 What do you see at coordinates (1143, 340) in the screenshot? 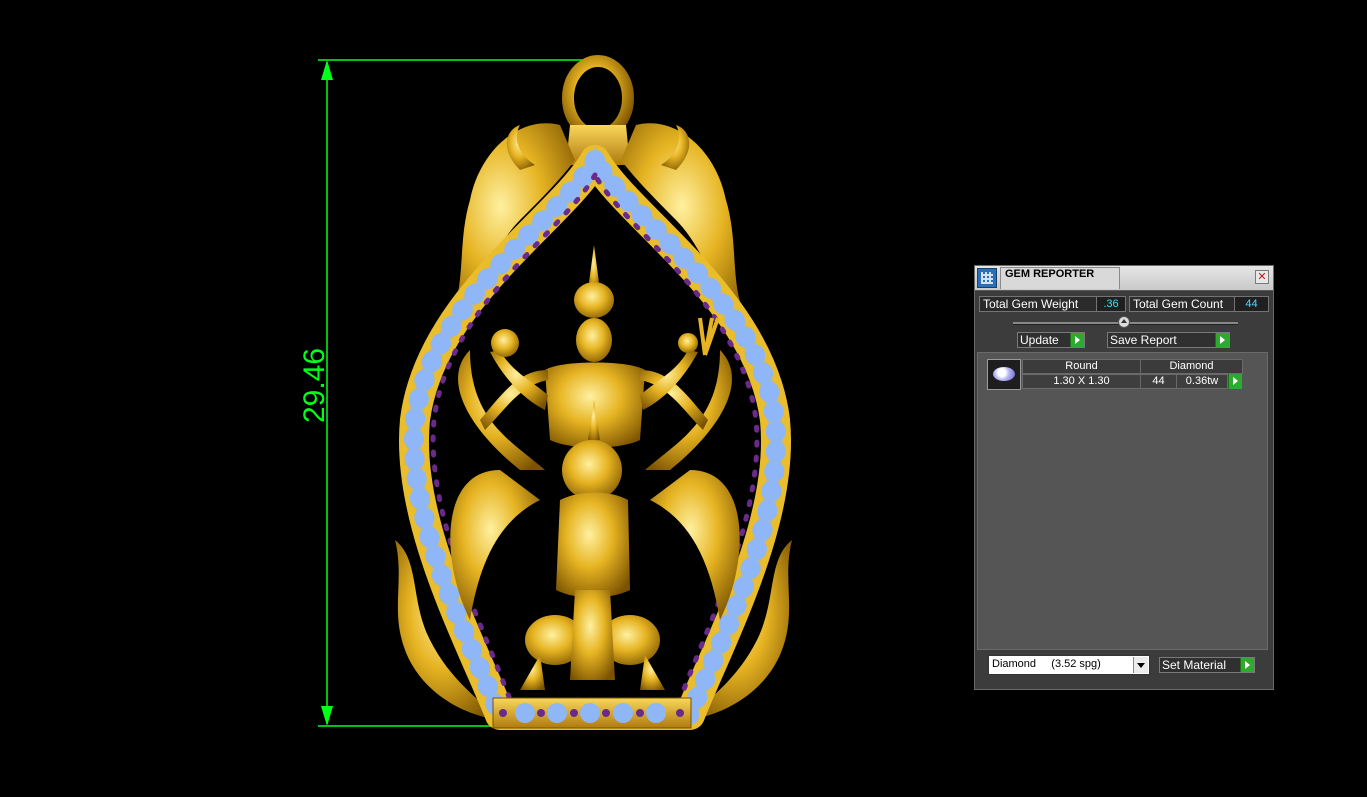
I see `save-report-button-label: Save Report` at bounding box center [1143, 340].